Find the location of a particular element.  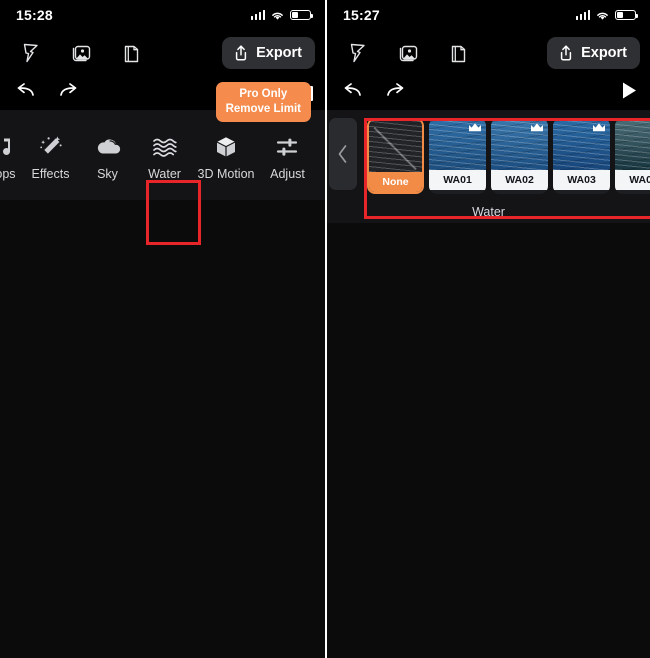

thumb-label: None is located at coordinates (395, 182).